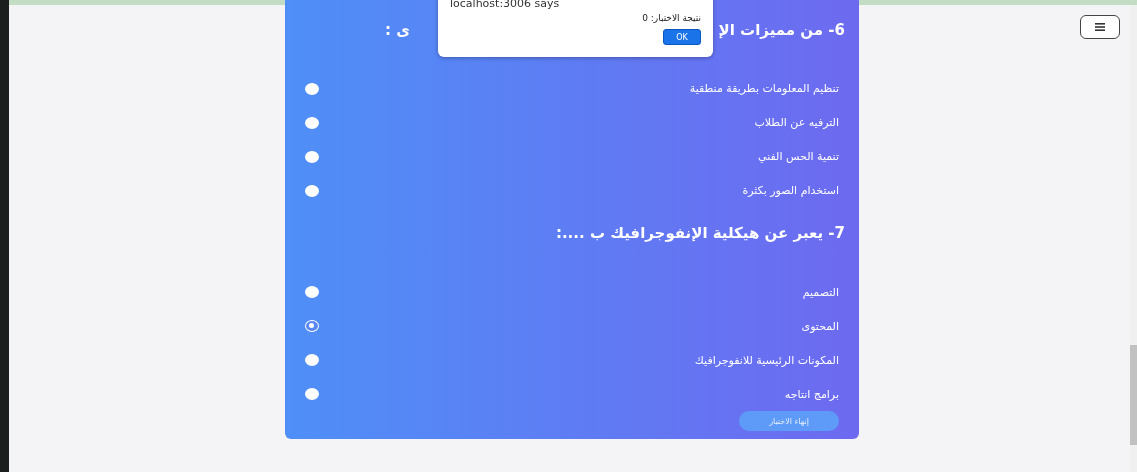 This screenshot has height=472, width=1137. I want to click on option-label: استخدام الصور بكثرة, so click(790, 191).